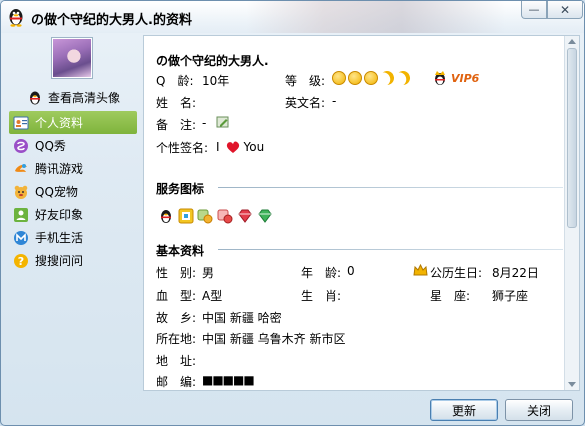 Image resolution: width=585 pixels, height=426 pixels. Describe the element at coordinates (204, 123) in the screenshot. I see `remark-value: -` at that location.